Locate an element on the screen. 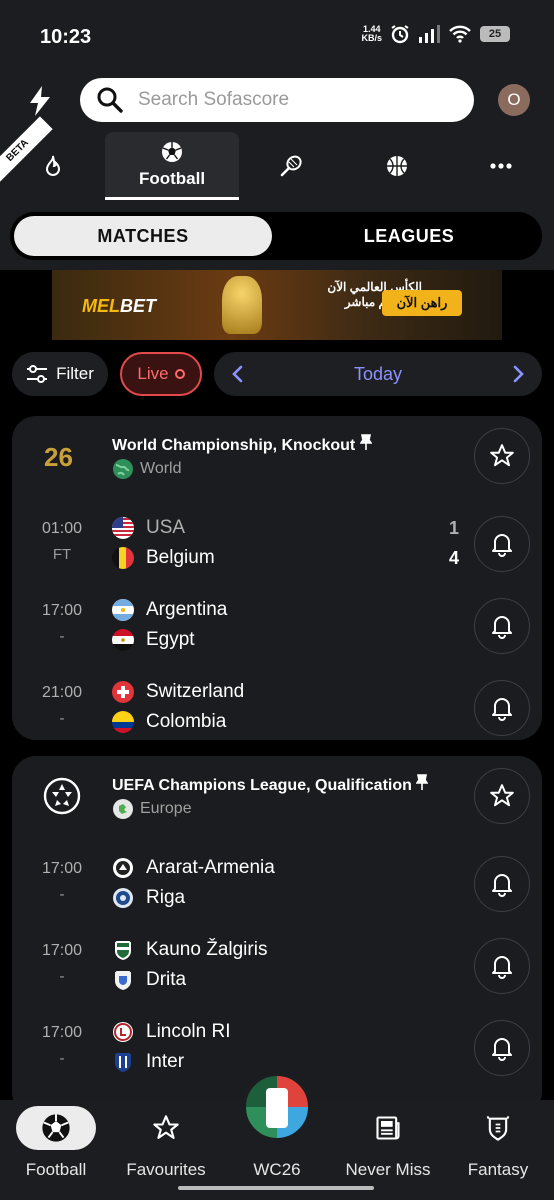  leagues-tab: LEAGUES is located at coordinates (409, 236).